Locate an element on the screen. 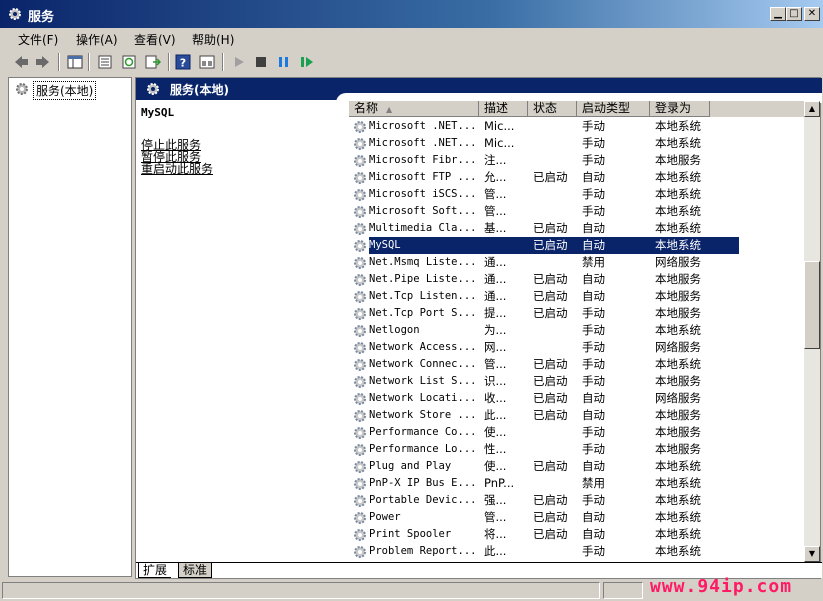 This screenshot has width=823, height=601. menu-file: 文件(F) is located at coordinates (38, 39).